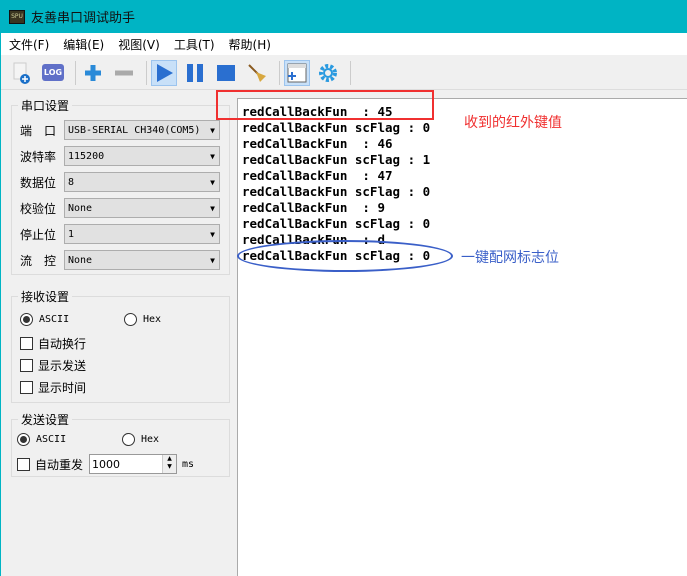  Describe the element at coordinates (38, 156) in the screenshot. I see `baud-label: 波特率` at that location.